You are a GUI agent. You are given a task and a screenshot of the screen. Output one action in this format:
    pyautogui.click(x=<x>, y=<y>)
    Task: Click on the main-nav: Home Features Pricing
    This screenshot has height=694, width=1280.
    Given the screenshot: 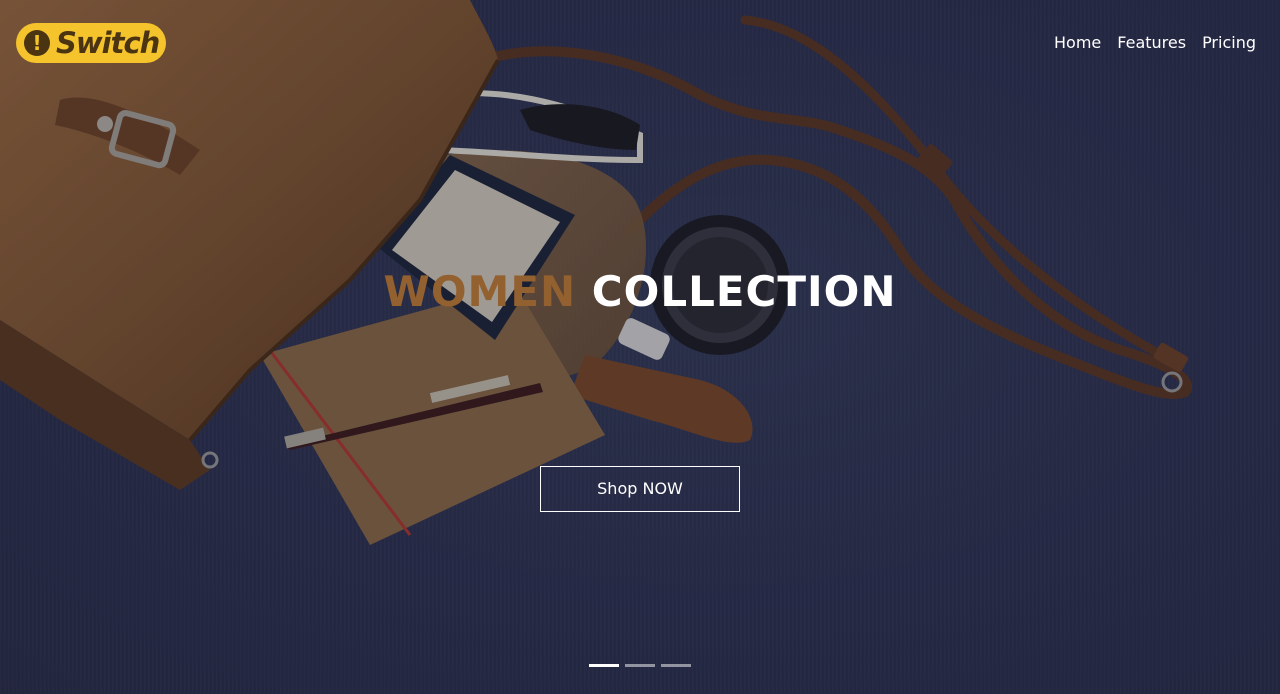 What is the action you would take?
    pyautogui.click(x=1155, y=43)
    